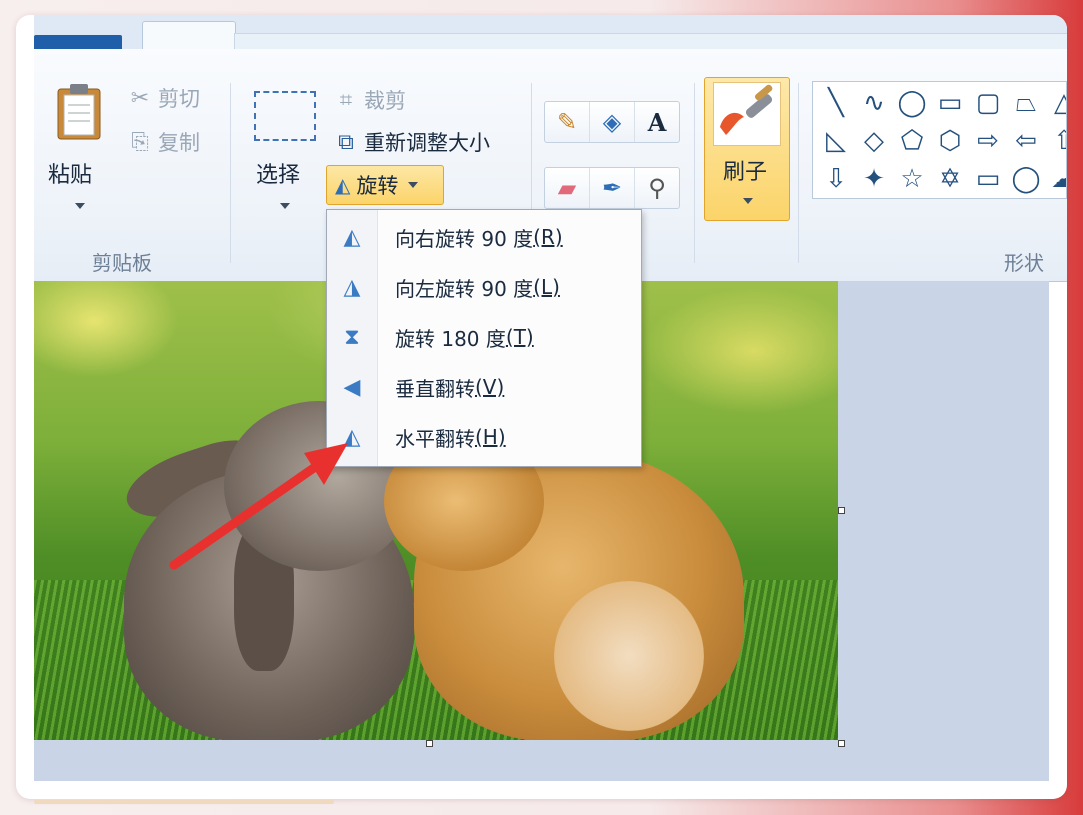 Image resolution: width=1083 pixels, height=815 pixels. Describe the element at coordinates (1024, 263) in the screenshot. I see `shapes-group-label: 形状` at that location.